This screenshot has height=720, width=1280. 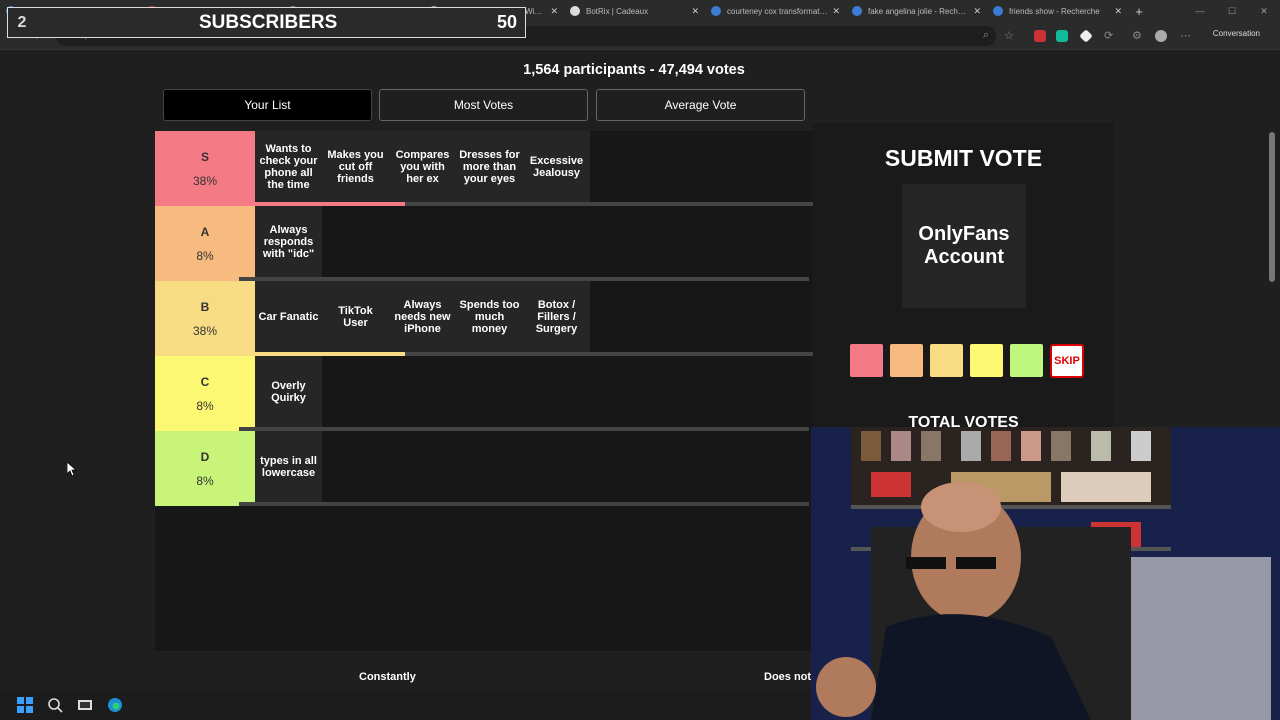 I want to click on tier-item-card: types in all lowercase, so click(x=288, y=467).